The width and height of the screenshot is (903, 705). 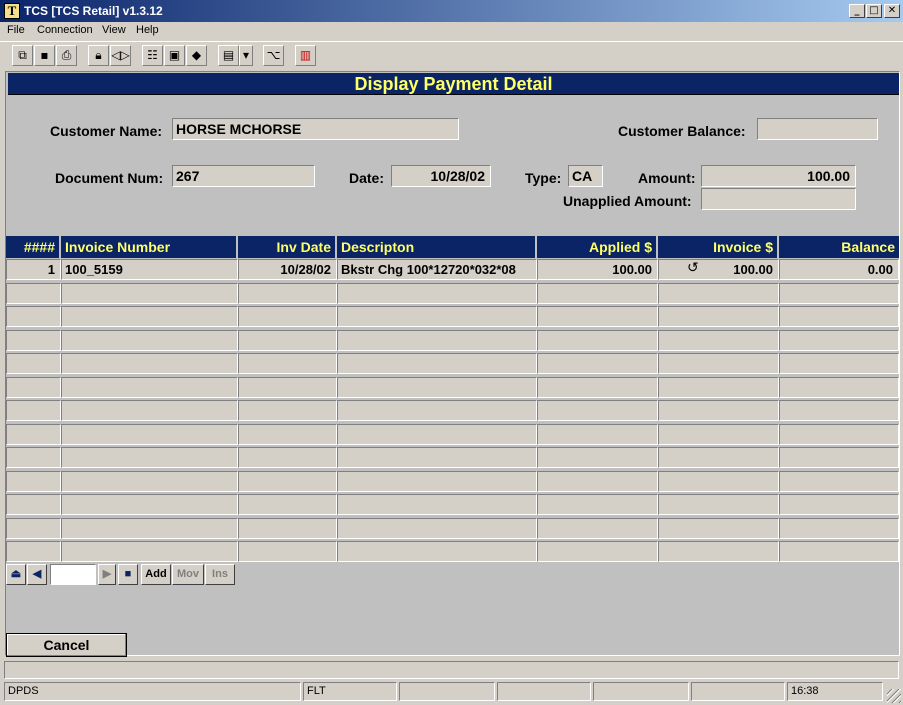 I want to click on menu-connection: Connection, so click(x=65, y=30).